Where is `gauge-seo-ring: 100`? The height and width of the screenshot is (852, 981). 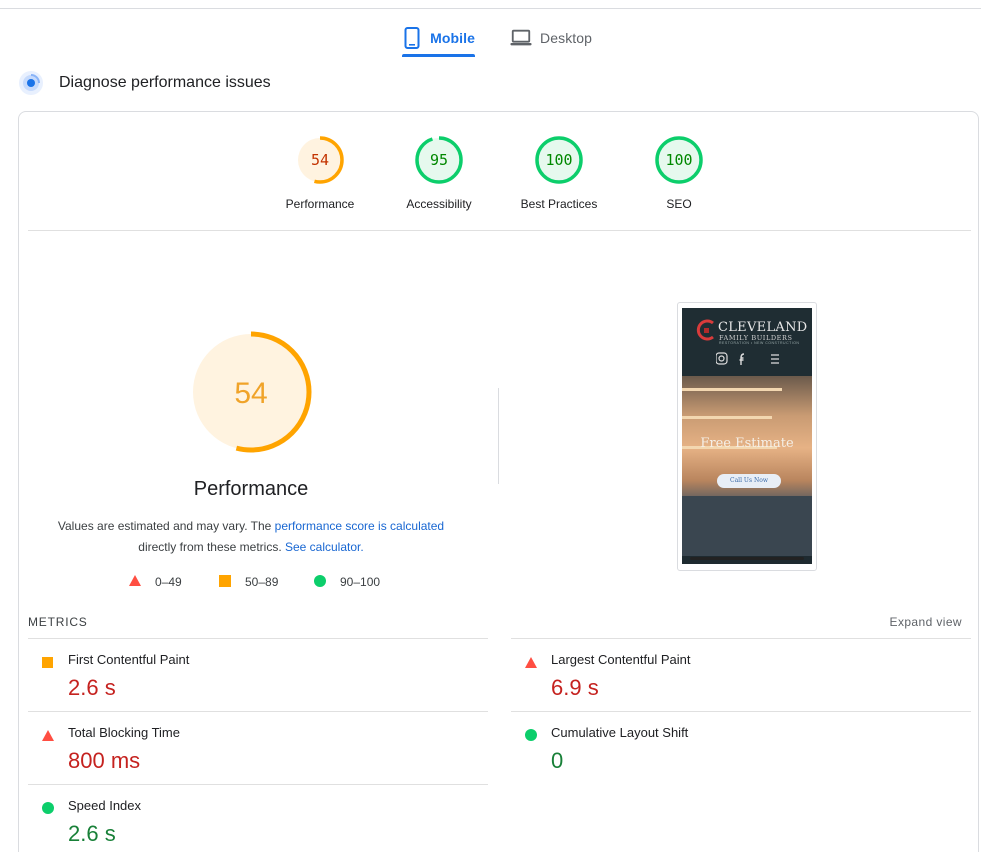
gauge-seo-ring: 100 is located at coordinates (679, 160).